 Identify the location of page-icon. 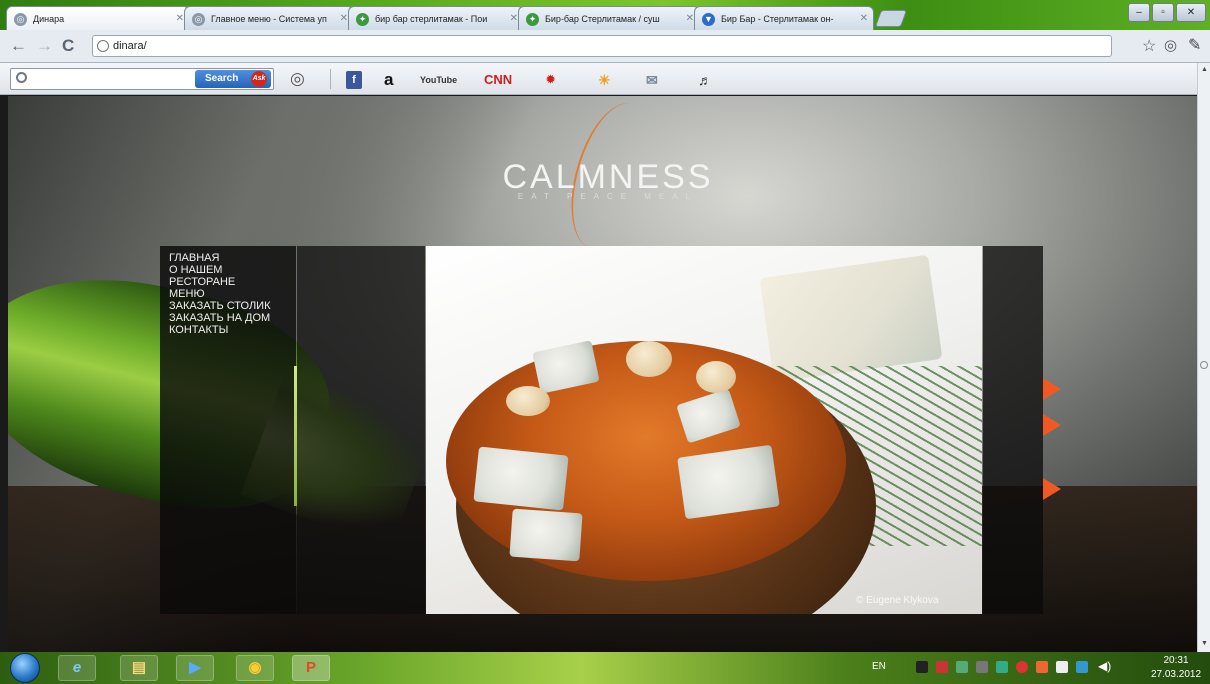
(103, 46).